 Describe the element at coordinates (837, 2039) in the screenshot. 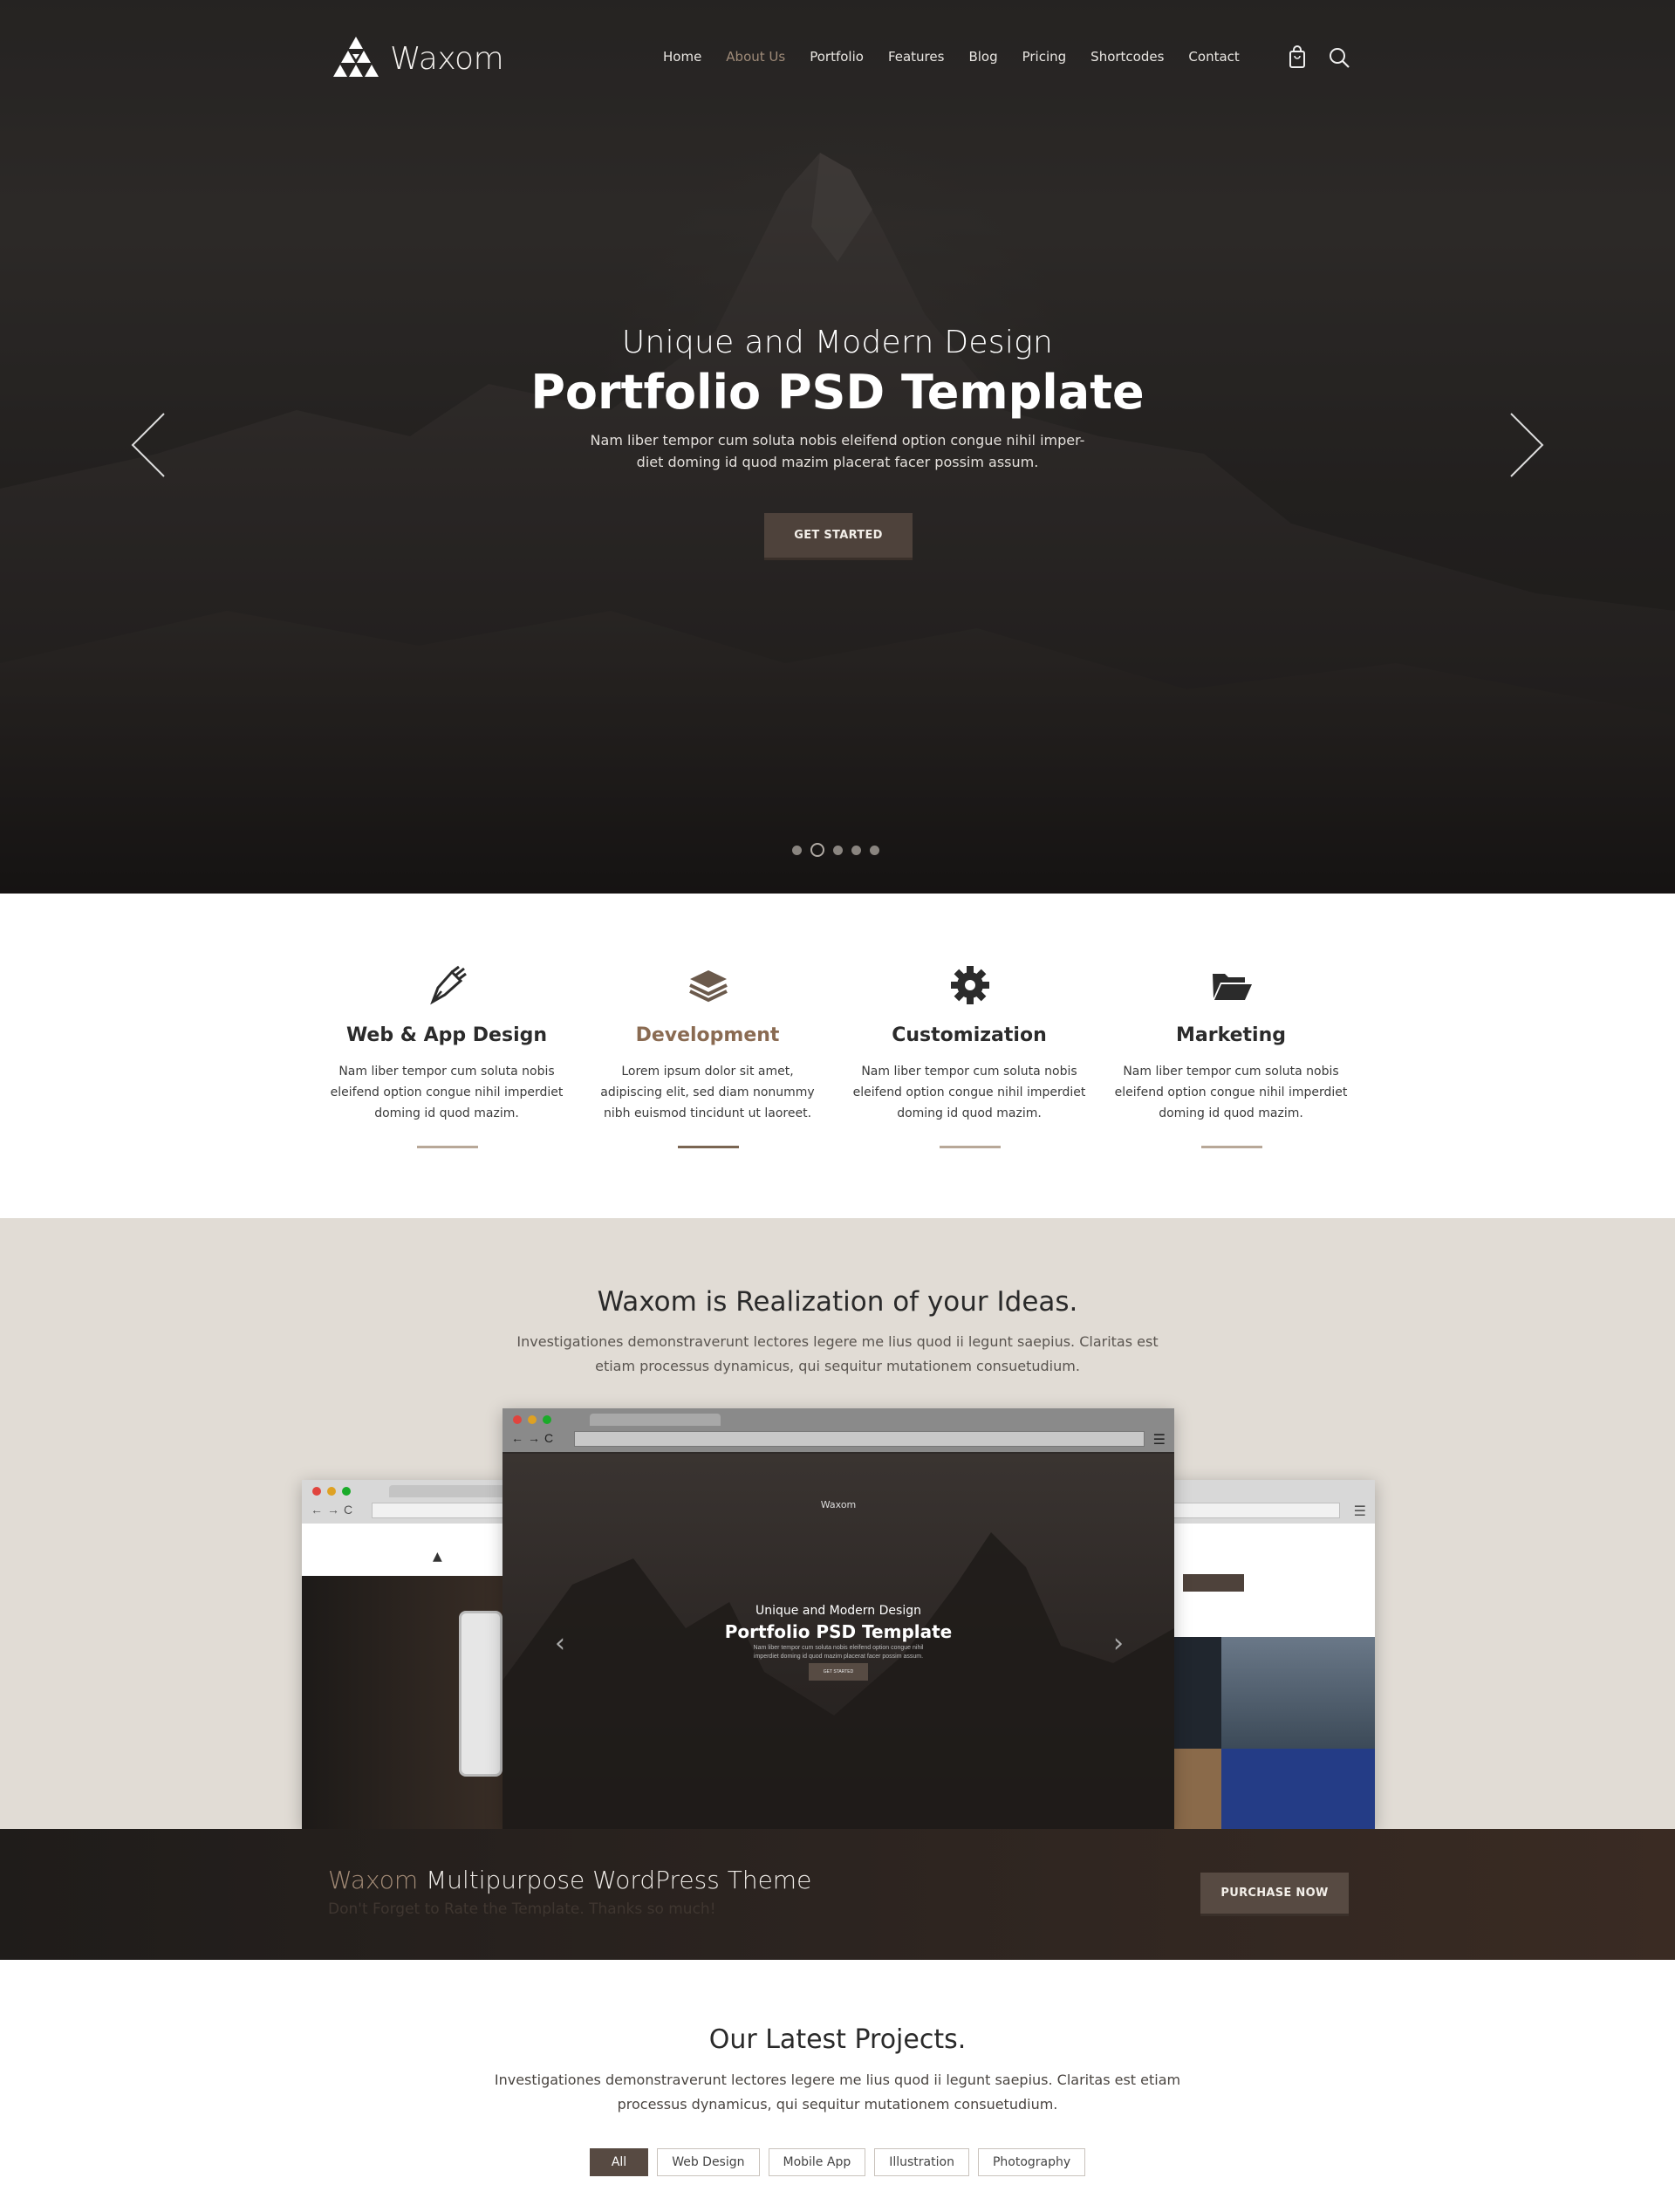

I see `projects-title: Our Latest Projects.` at that location.